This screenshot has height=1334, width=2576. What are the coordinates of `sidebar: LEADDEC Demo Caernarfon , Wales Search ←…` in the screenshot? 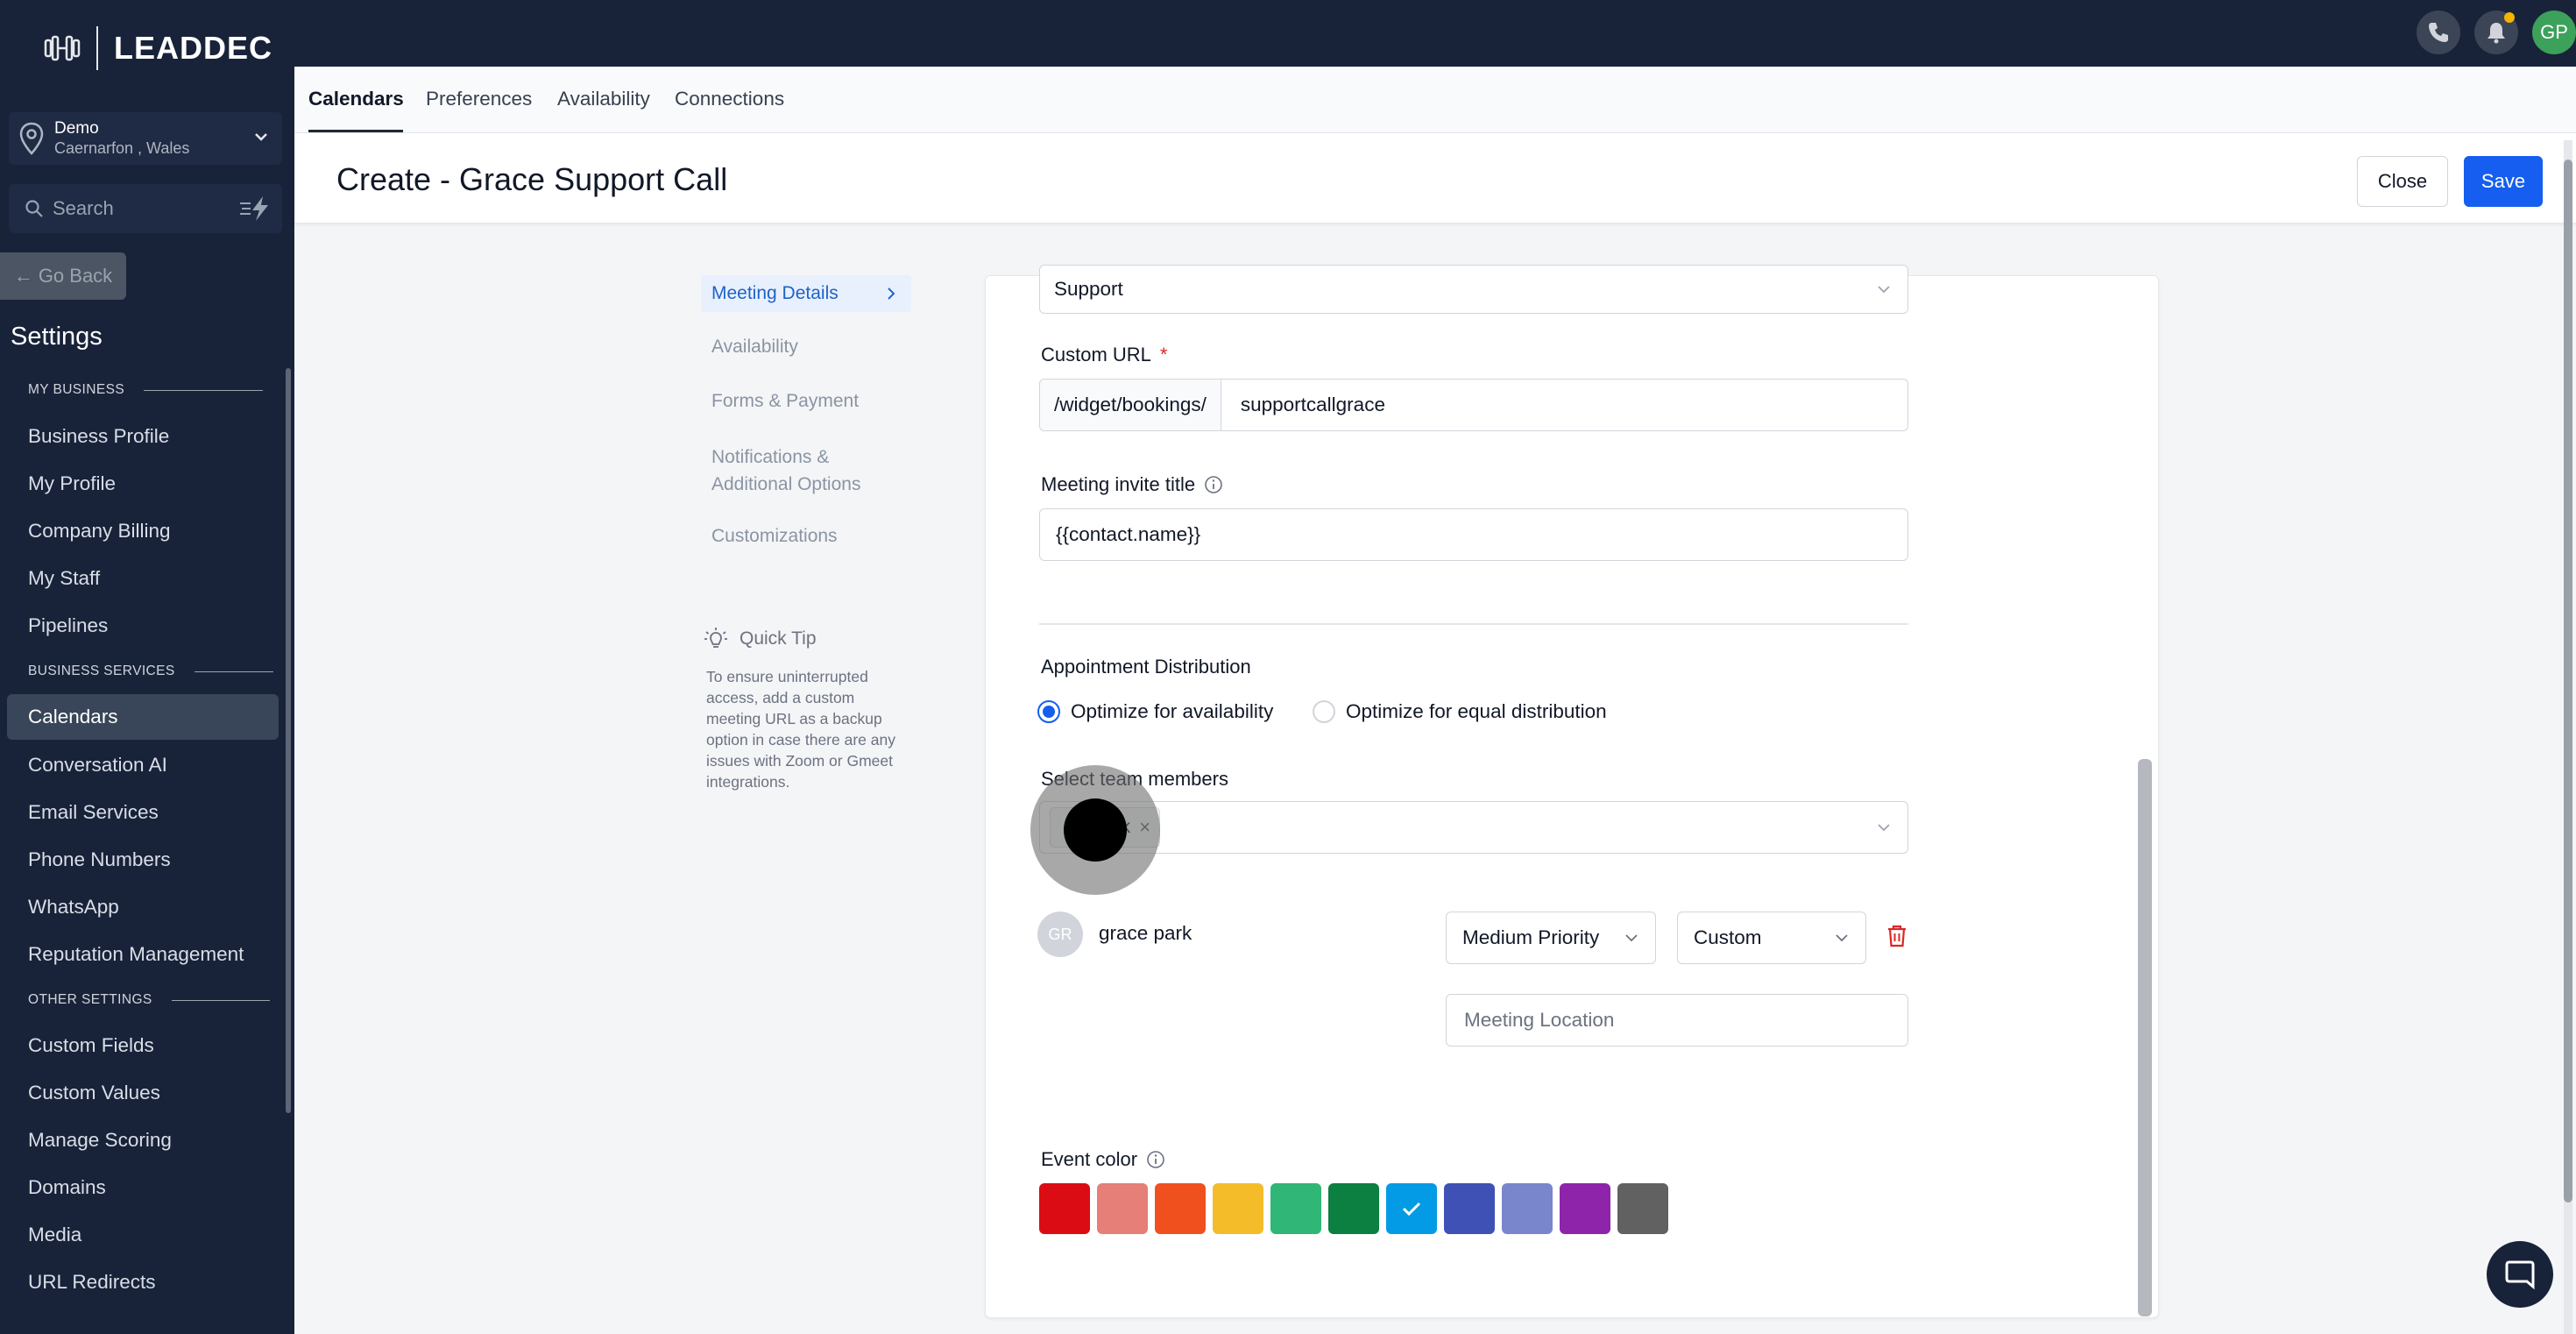 It's located at (147, 667).